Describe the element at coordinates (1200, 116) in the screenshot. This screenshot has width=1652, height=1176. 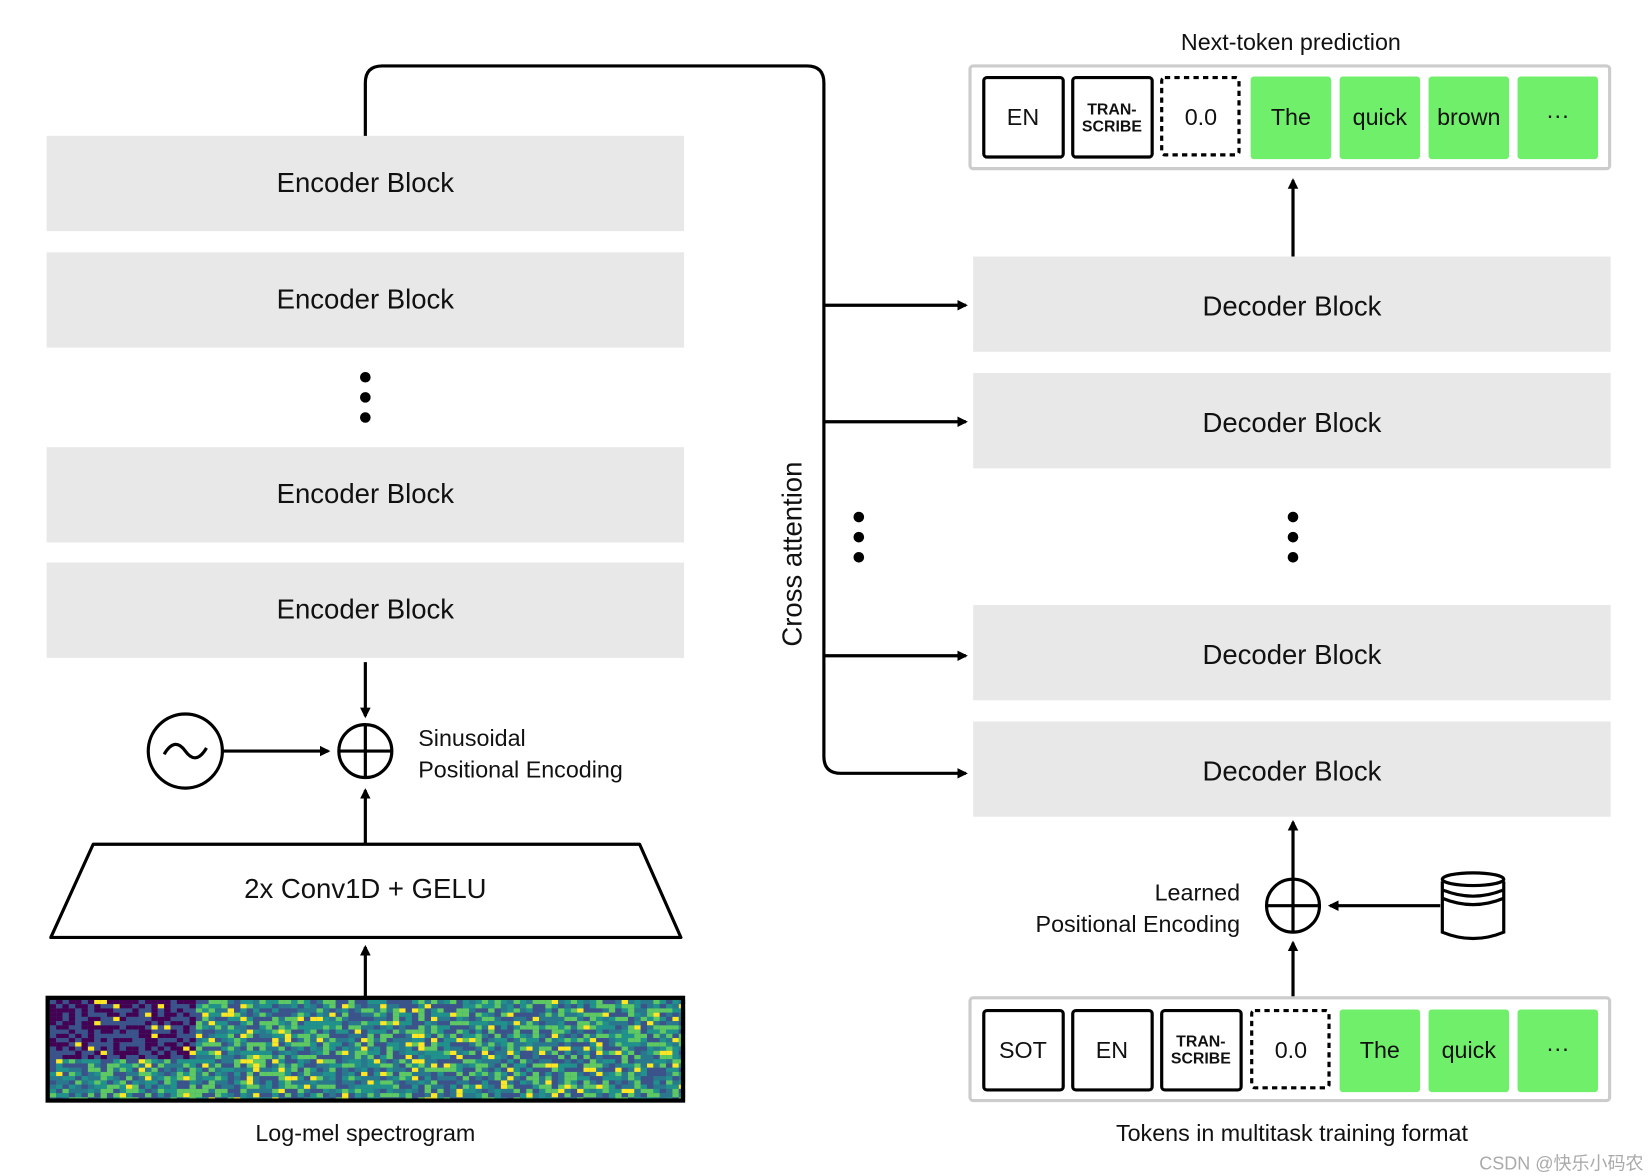
I see `token-timestamp: 0.0` at that location.